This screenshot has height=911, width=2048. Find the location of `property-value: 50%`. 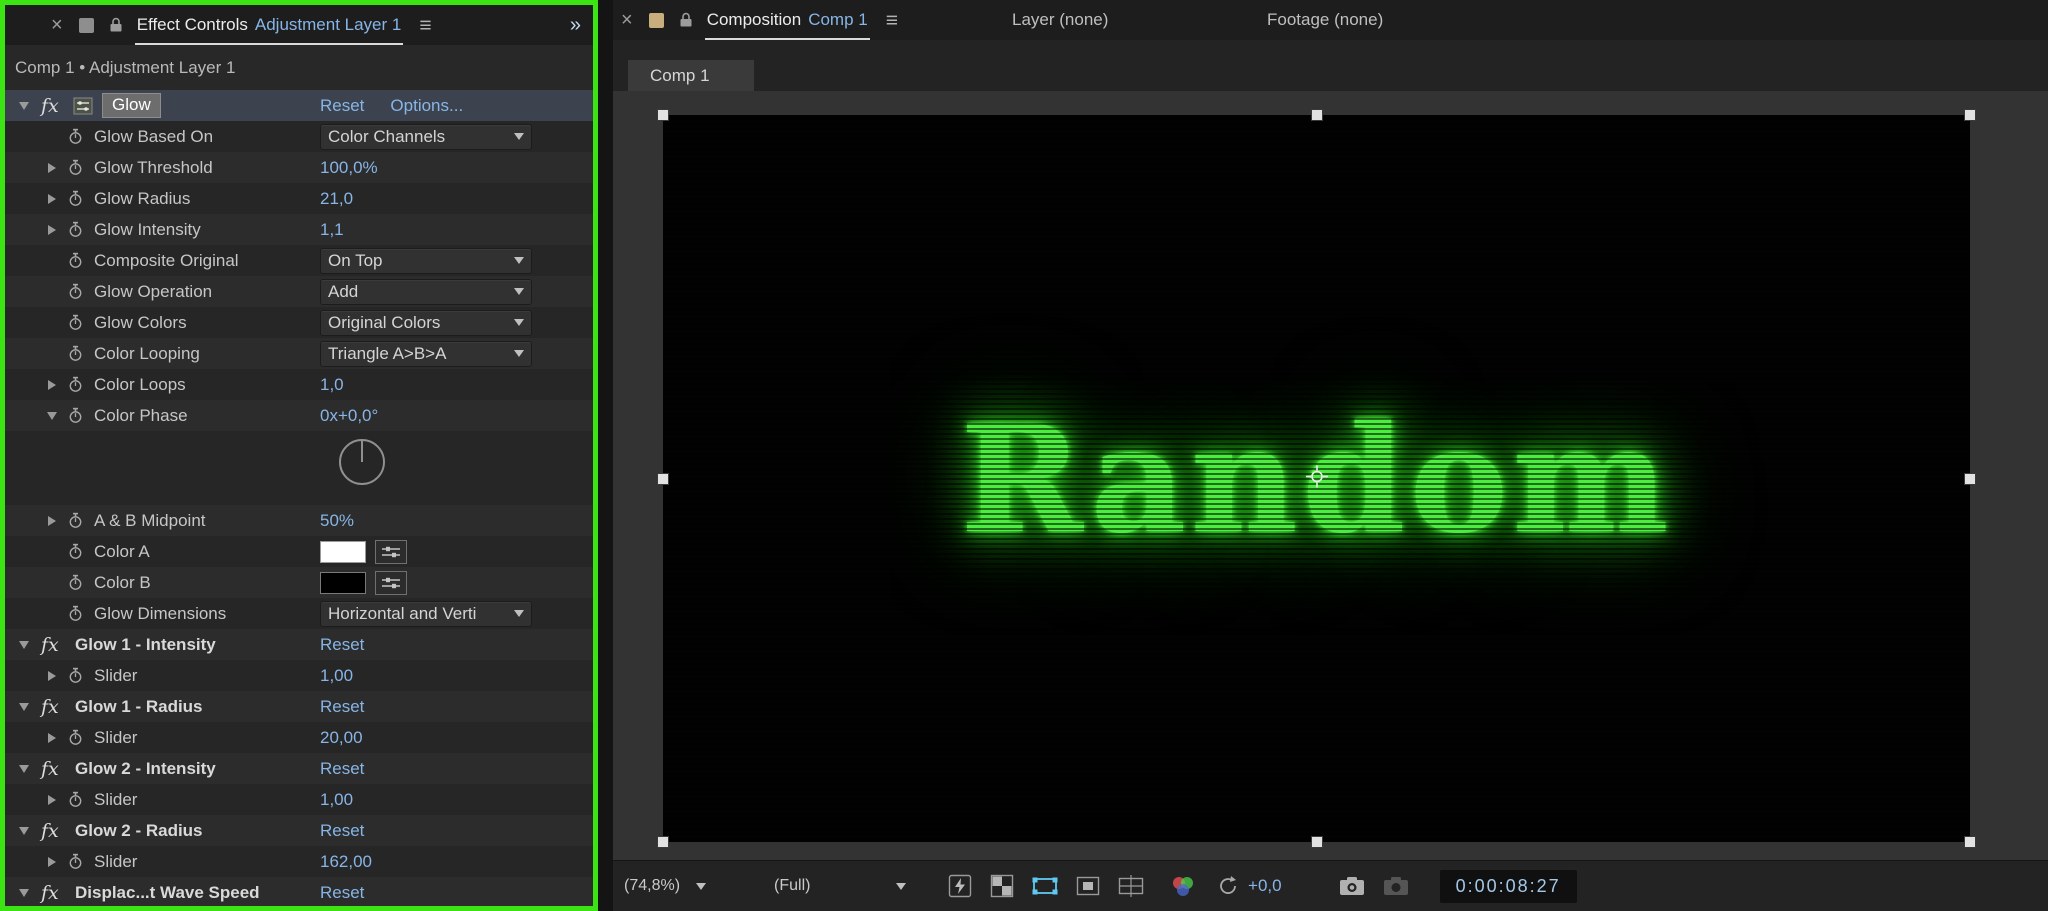

property-value: 50% is located at coordinates (337, 521).